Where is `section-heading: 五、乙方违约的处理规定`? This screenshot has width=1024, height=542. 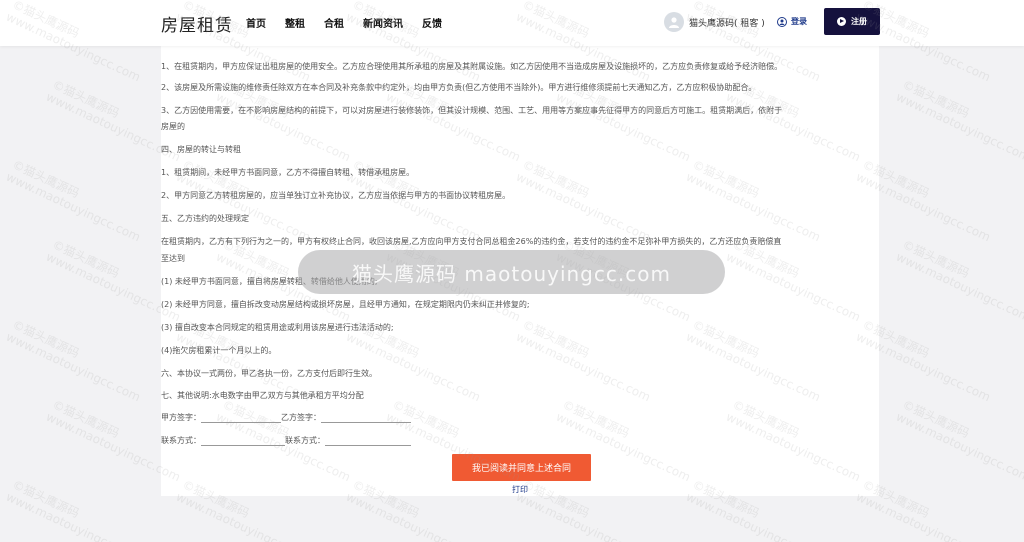
section-heading: 五、乙方违约的处理规定 is located at coordinates (205, 218).